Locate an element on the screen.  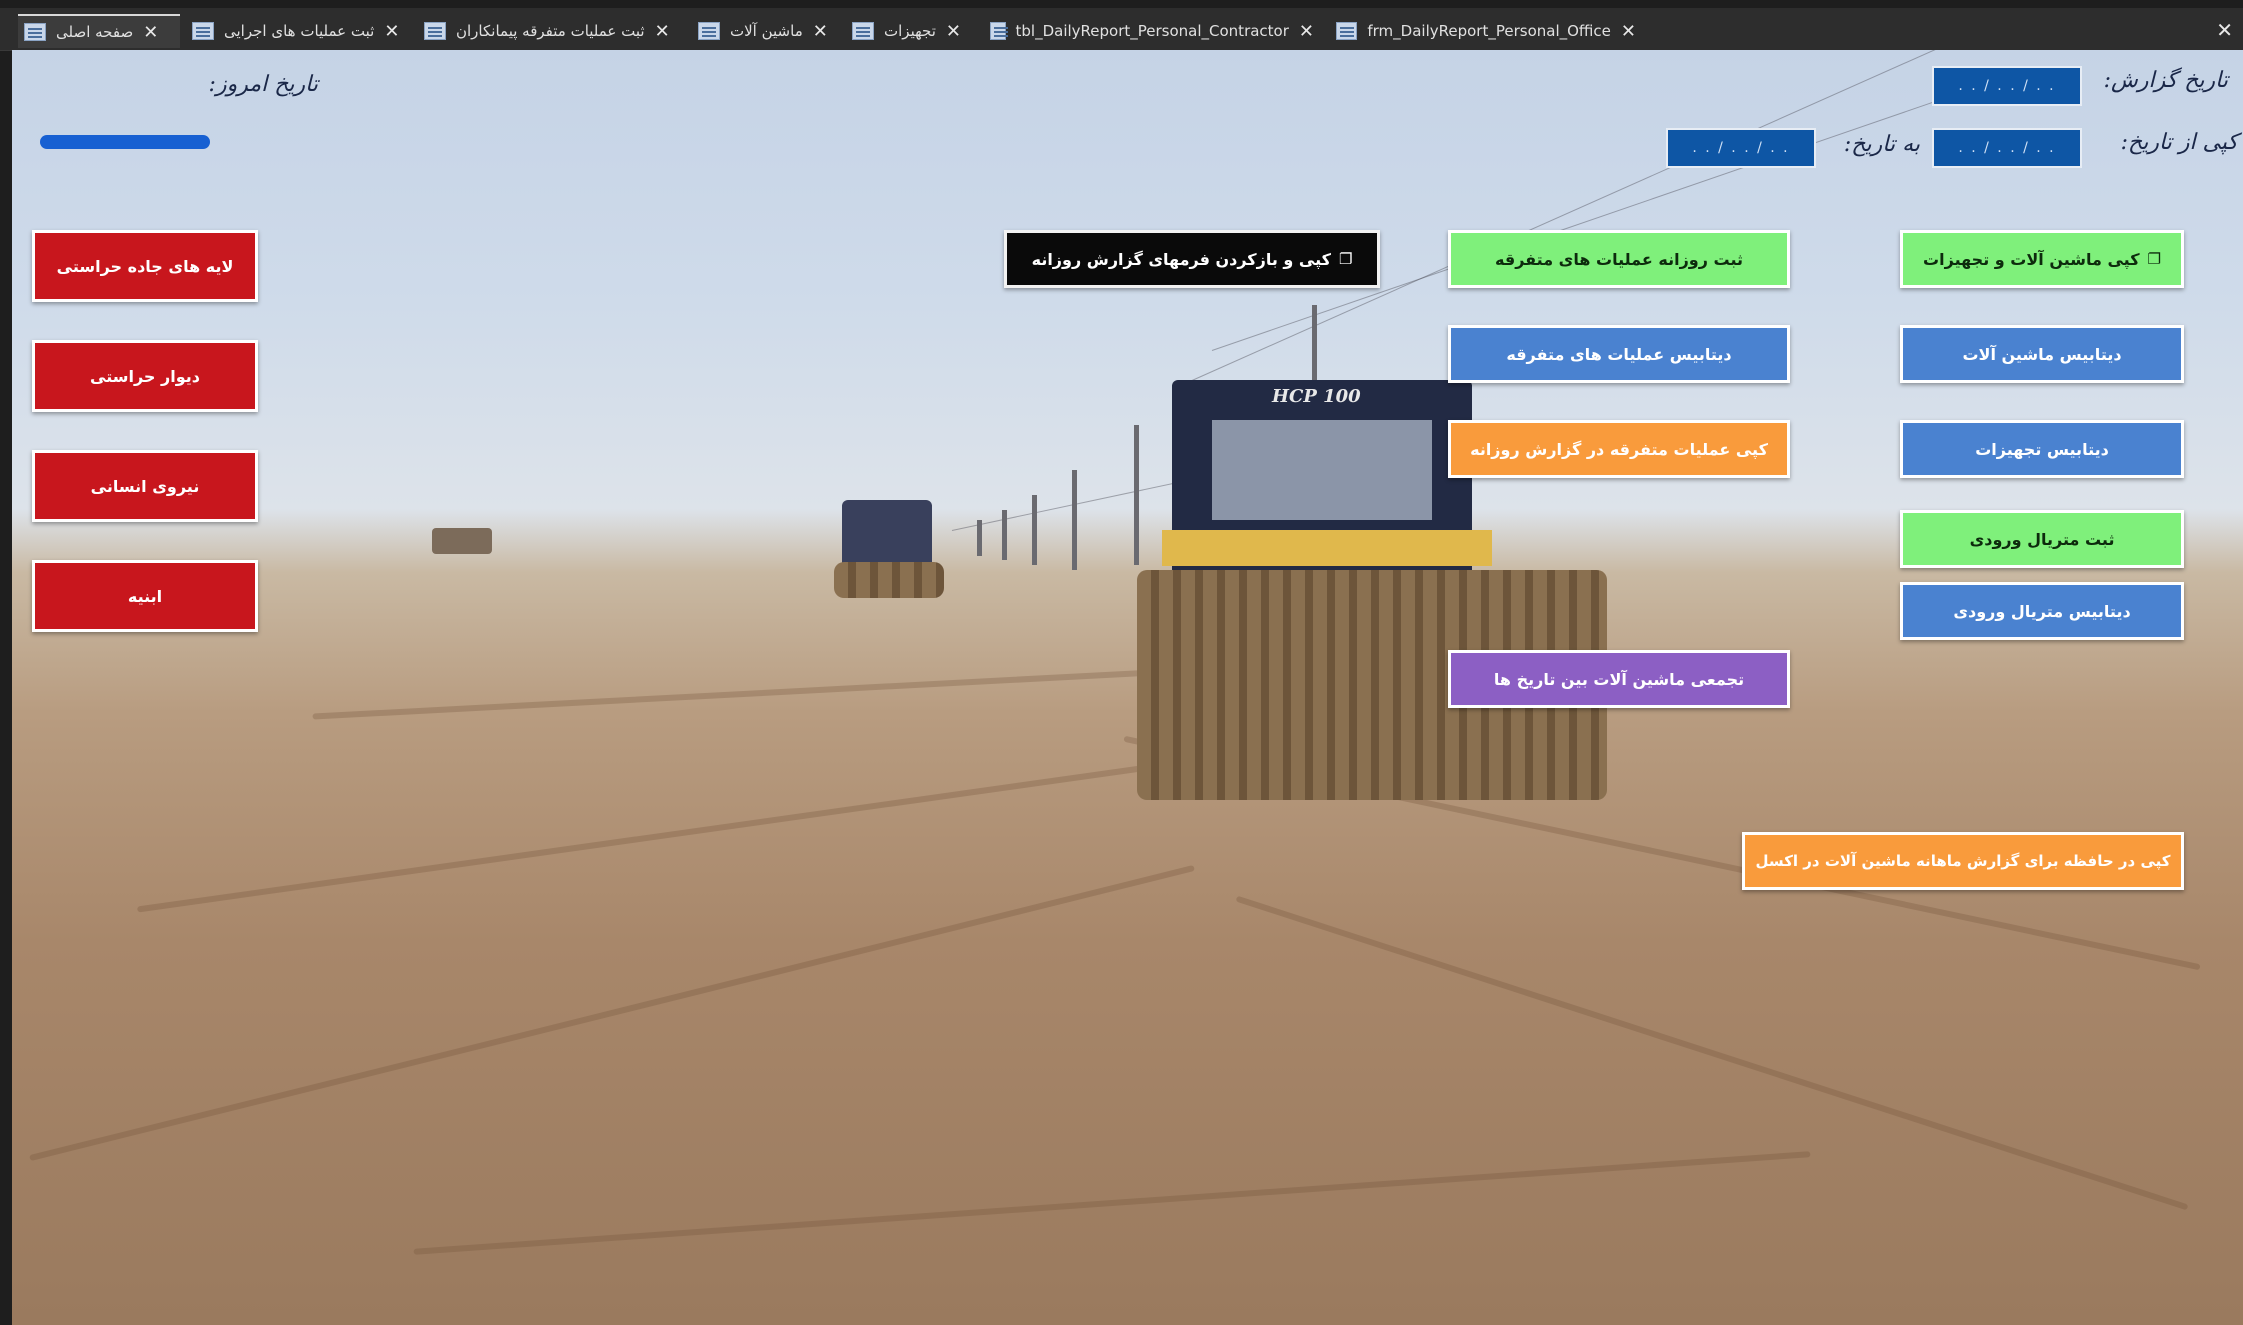
button-label: دیوار حراستی is located at coordinates (145, 376).